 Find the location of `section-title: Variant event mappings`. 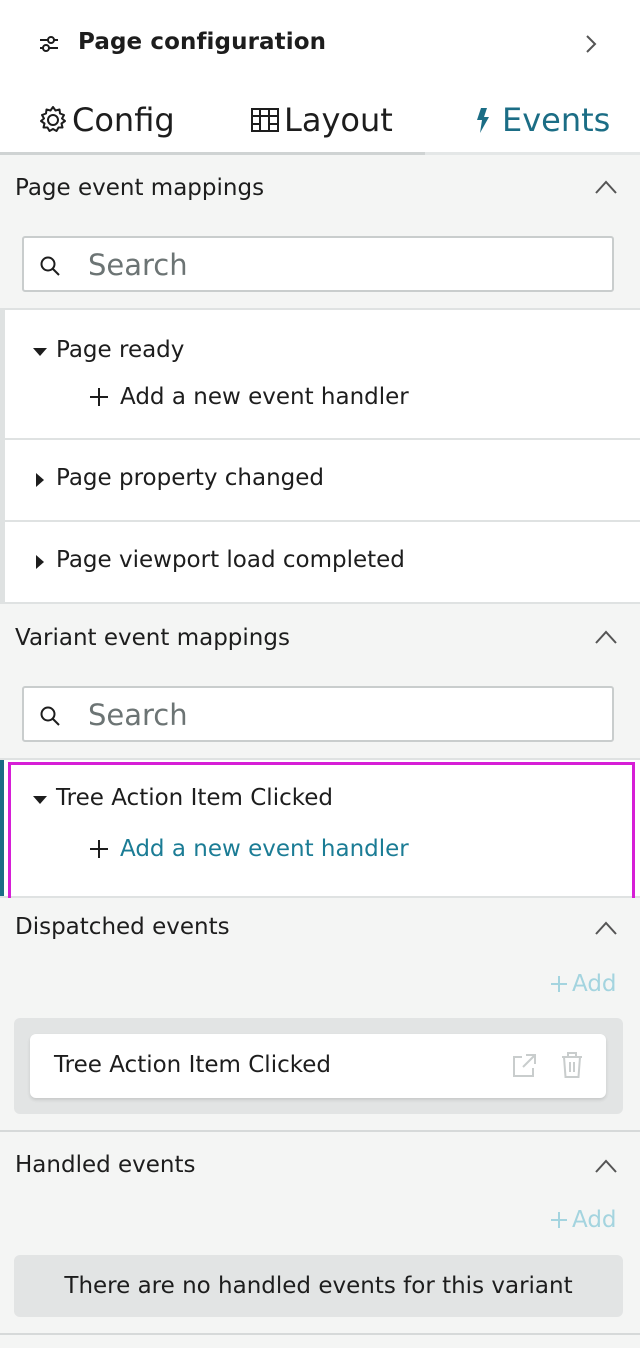

section-title: Variant event mappings is located at coordinates (152, 638).